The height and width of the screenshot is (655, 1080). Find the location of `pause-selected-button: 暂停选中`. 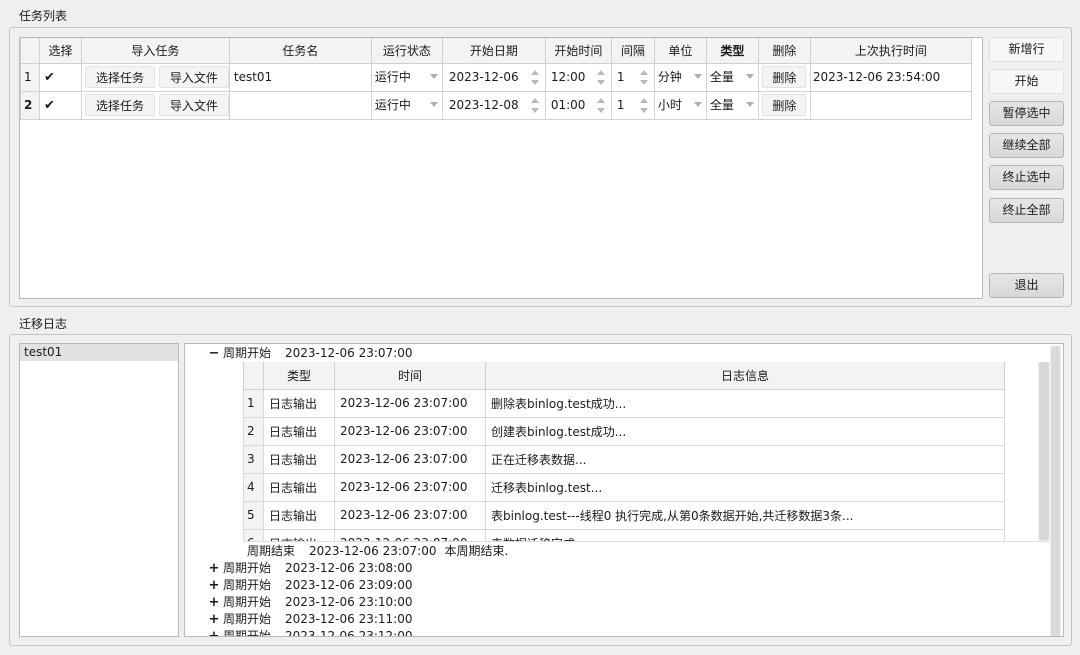

pause-selected-button: 暂停选中 is located at coordinates (1026, 113).